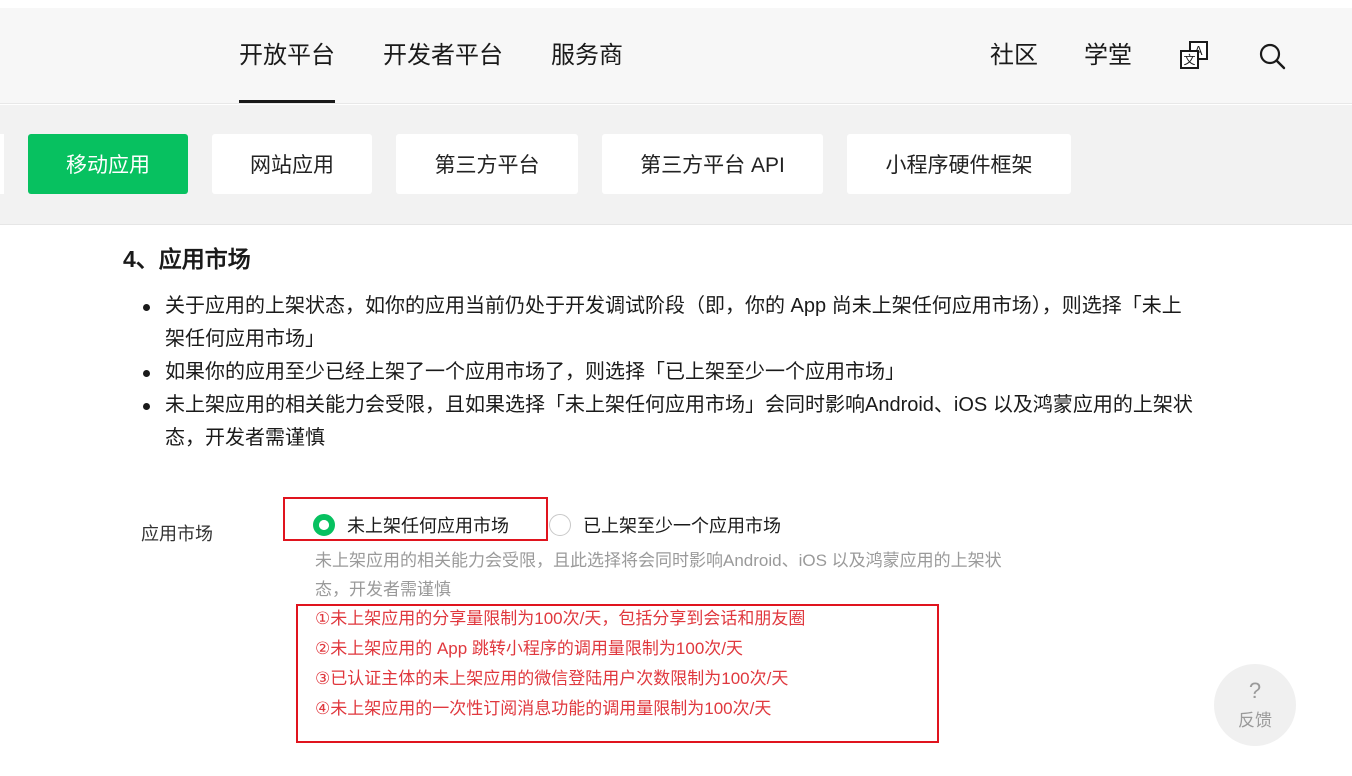  Describe the element at coordinates (587, 56) in the screenshot. I see `nav-service-provider: 服务商` at that location.